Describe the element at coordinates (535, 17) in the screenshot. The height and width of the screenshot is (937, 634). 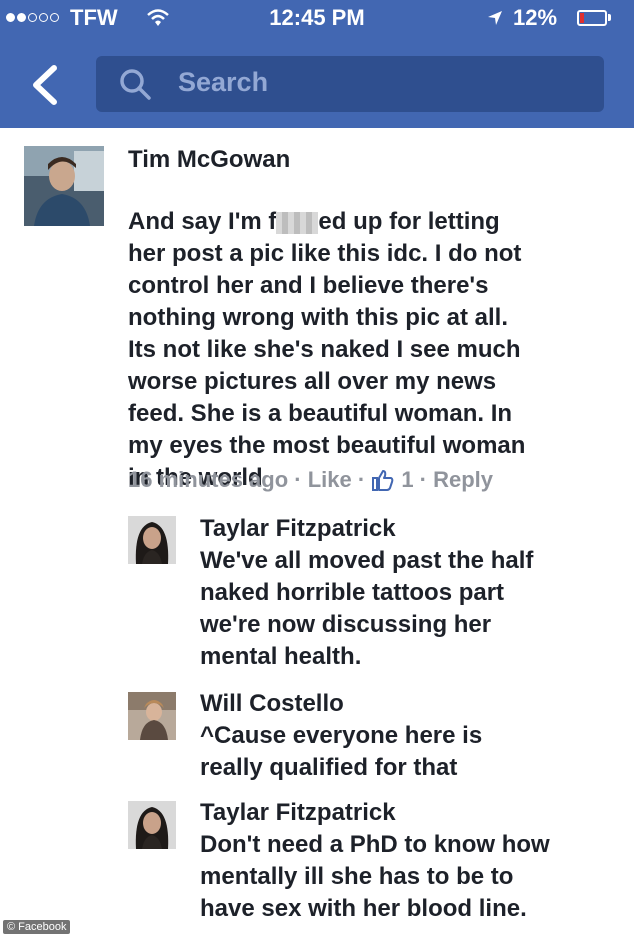
I see `battery-percentage: 12%` at that location.